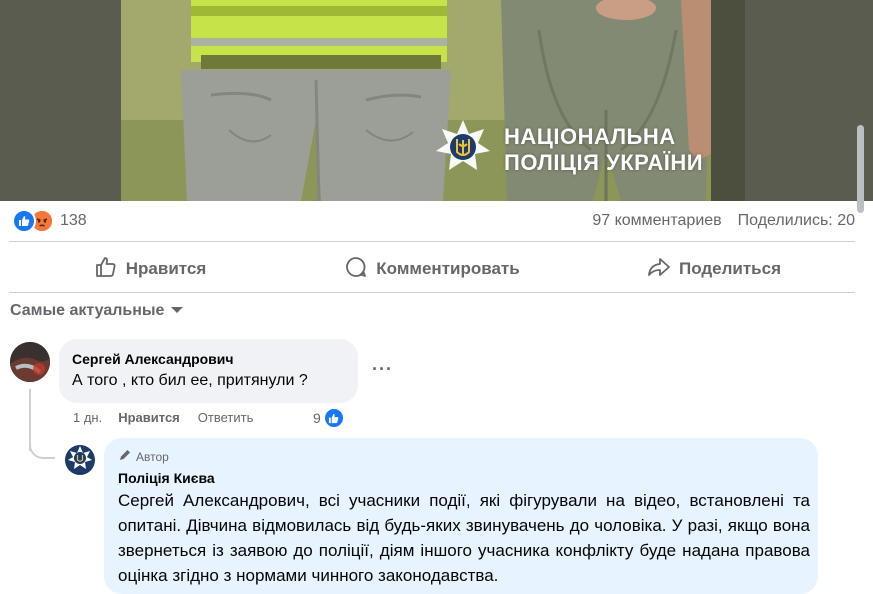  Describe the element at coordinates (87, 310) in the screenshot. I see `comments-sort-label: Самые актуальные` at that location.